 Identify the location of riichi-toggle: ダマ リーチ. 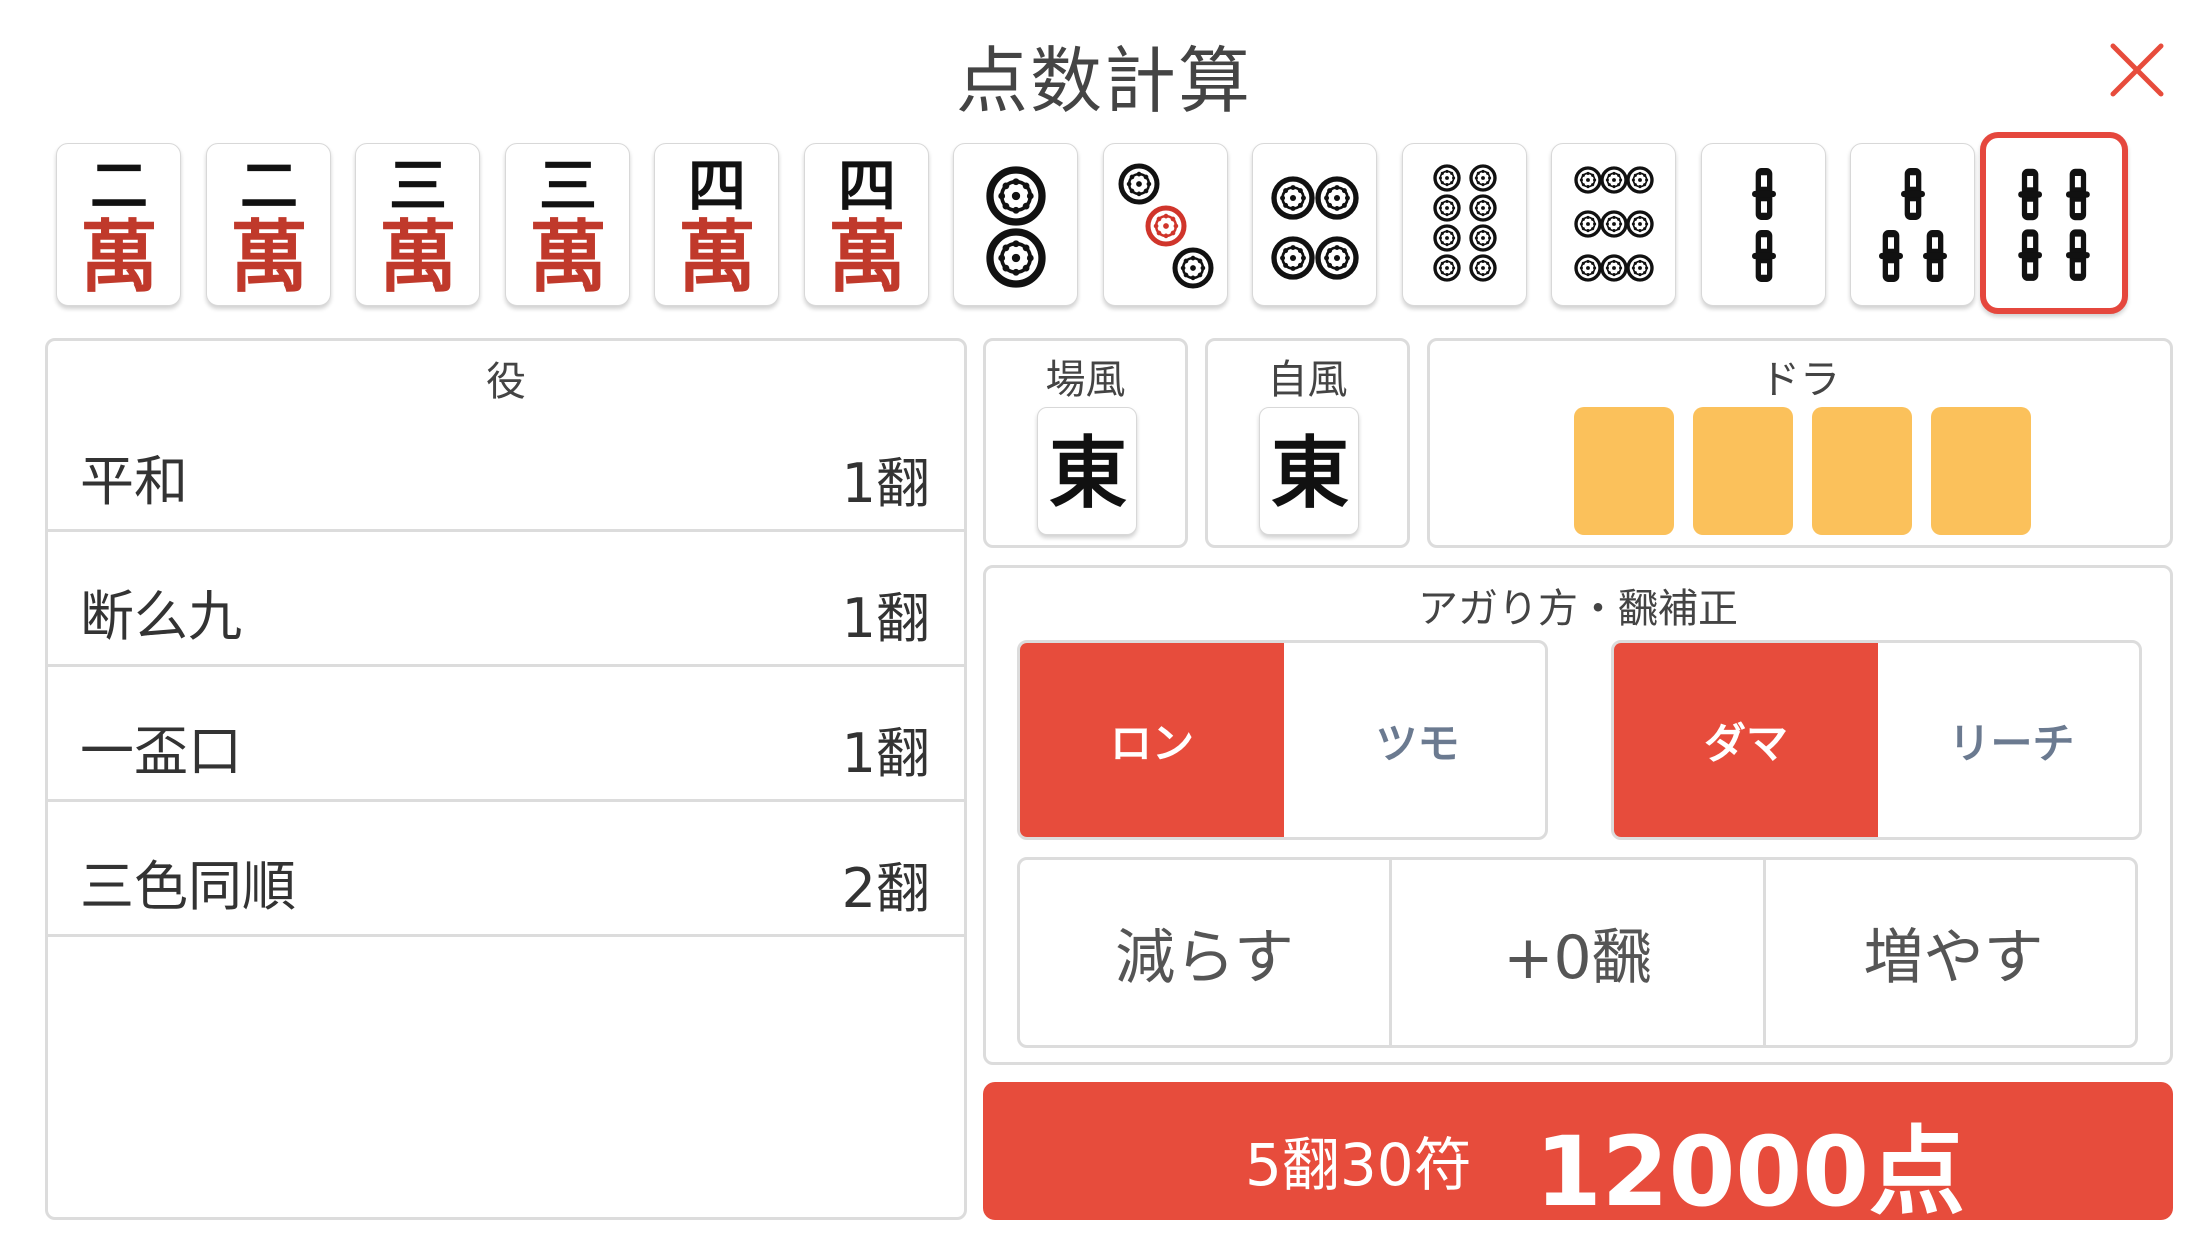
(1876, 740).